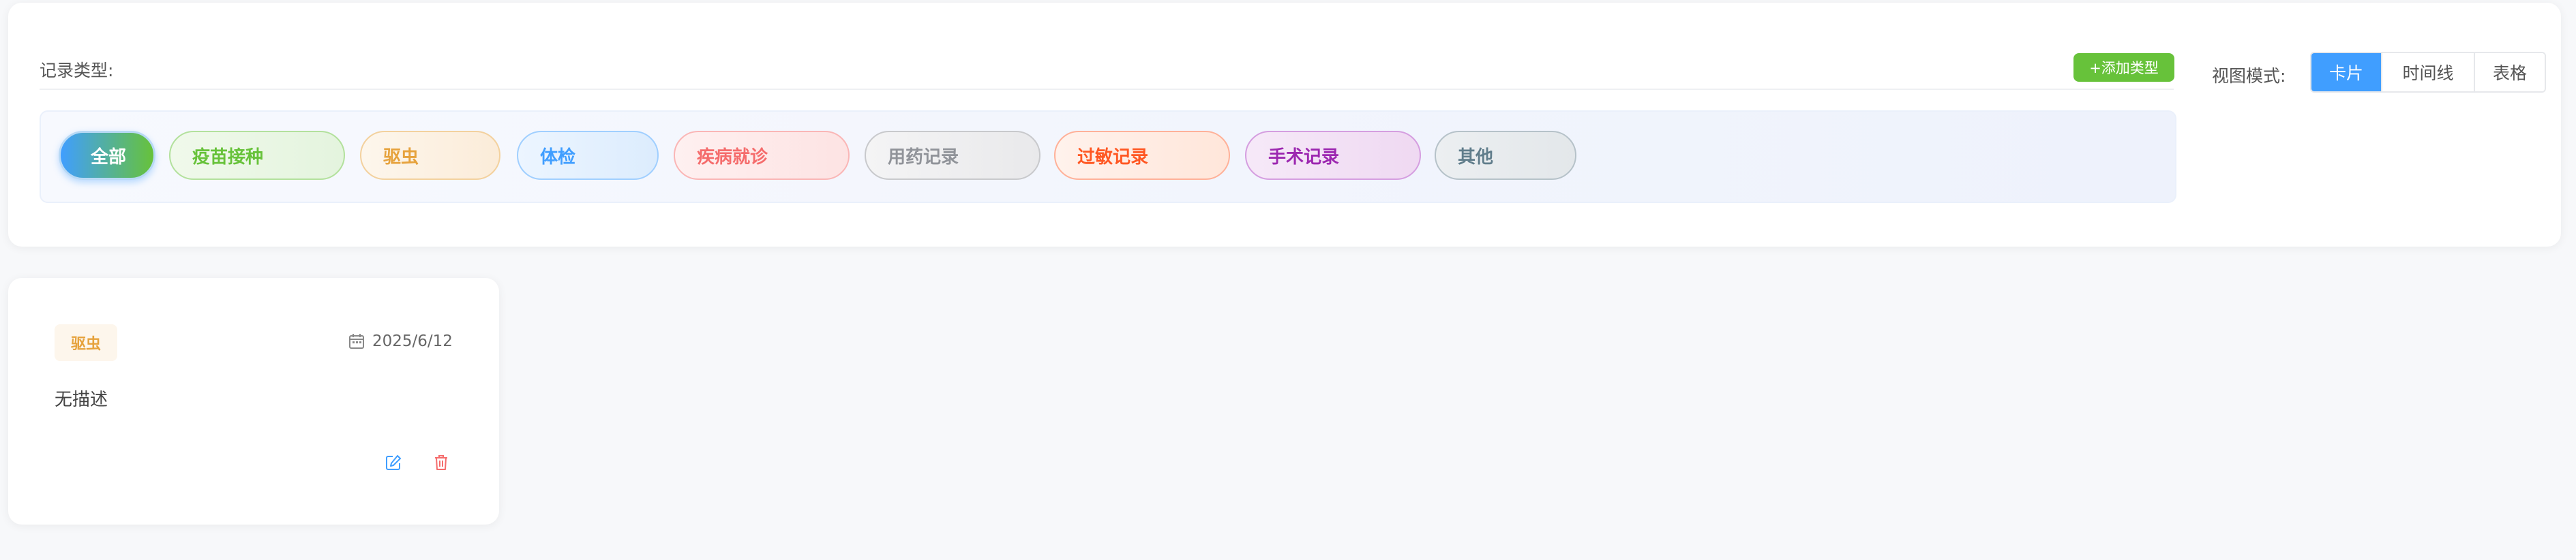 The height and width of the screenshot is (560, 2576). I want to click on chip-deworm: 驱虫, so click(430, 155).